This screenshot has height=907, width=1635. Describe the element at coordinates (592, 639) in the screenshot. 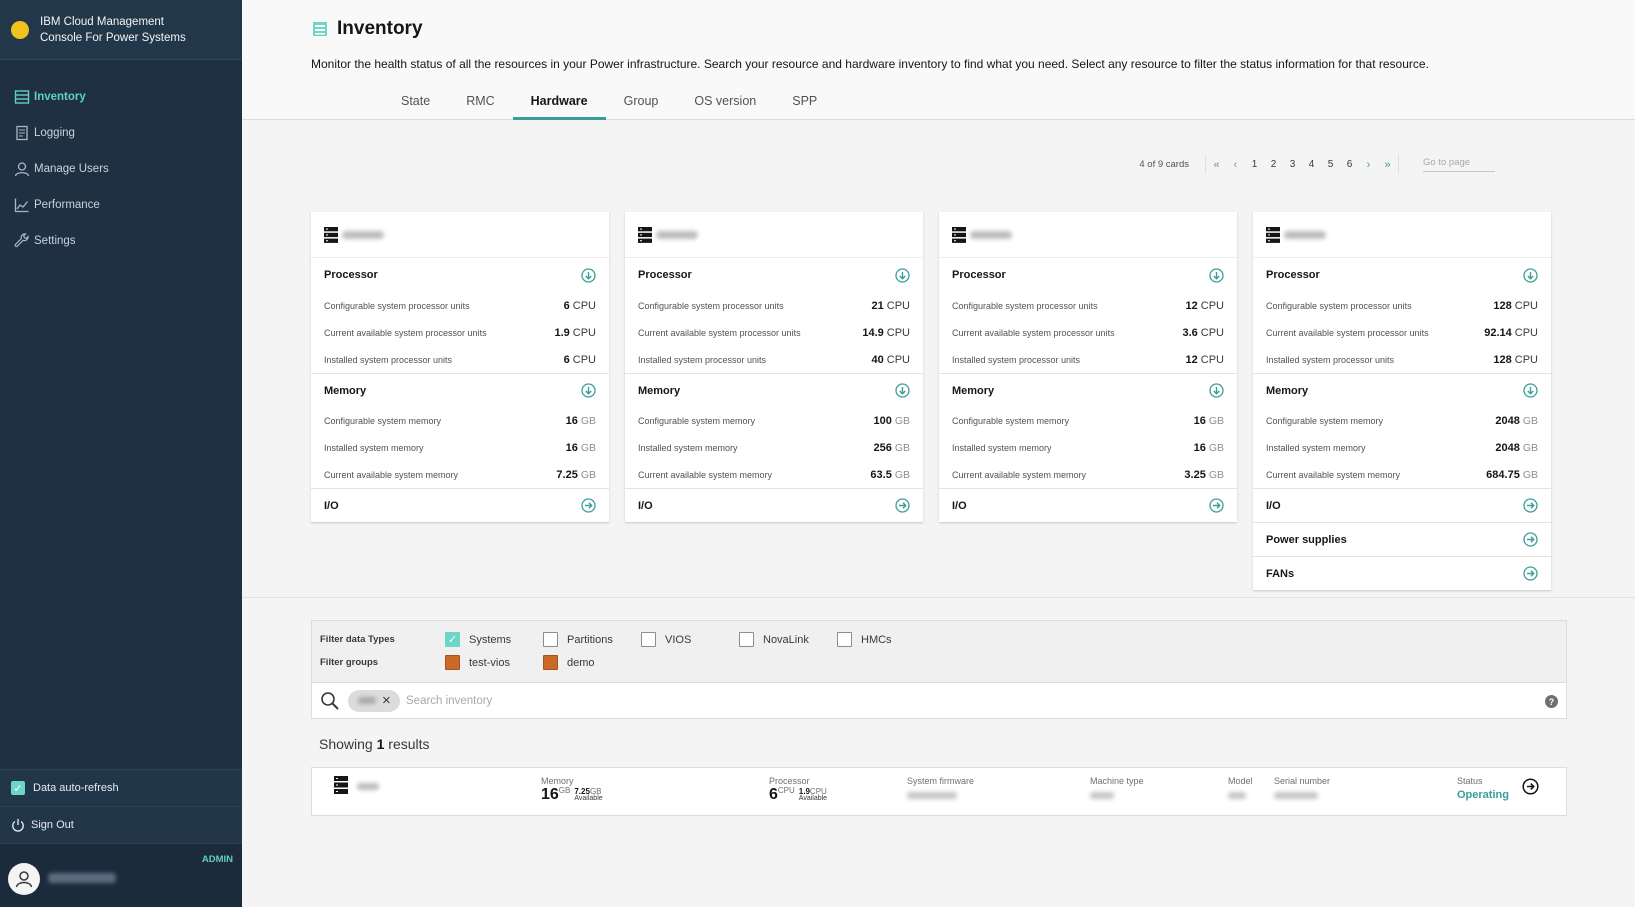

I see `filter-partitions: Partitions` at that location.